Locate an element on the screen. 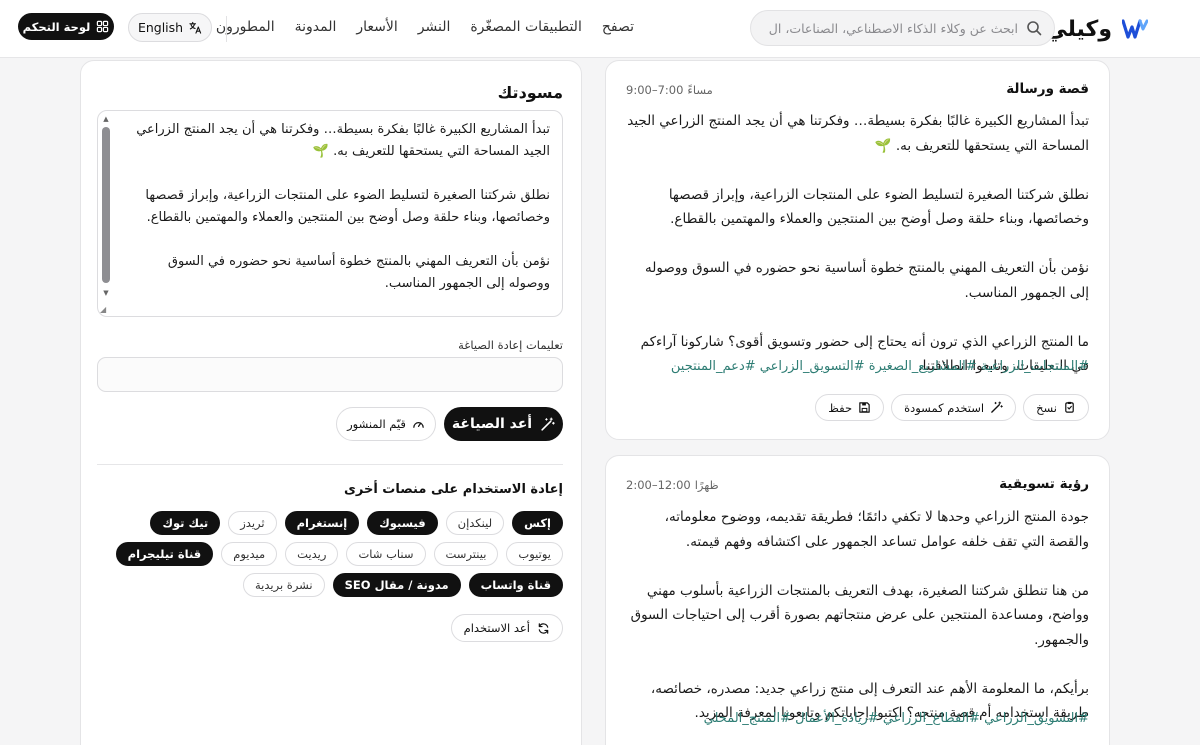 The image size is (1200, 745). time-range: 9:00–7:00 is located at coordinates (655, 90).